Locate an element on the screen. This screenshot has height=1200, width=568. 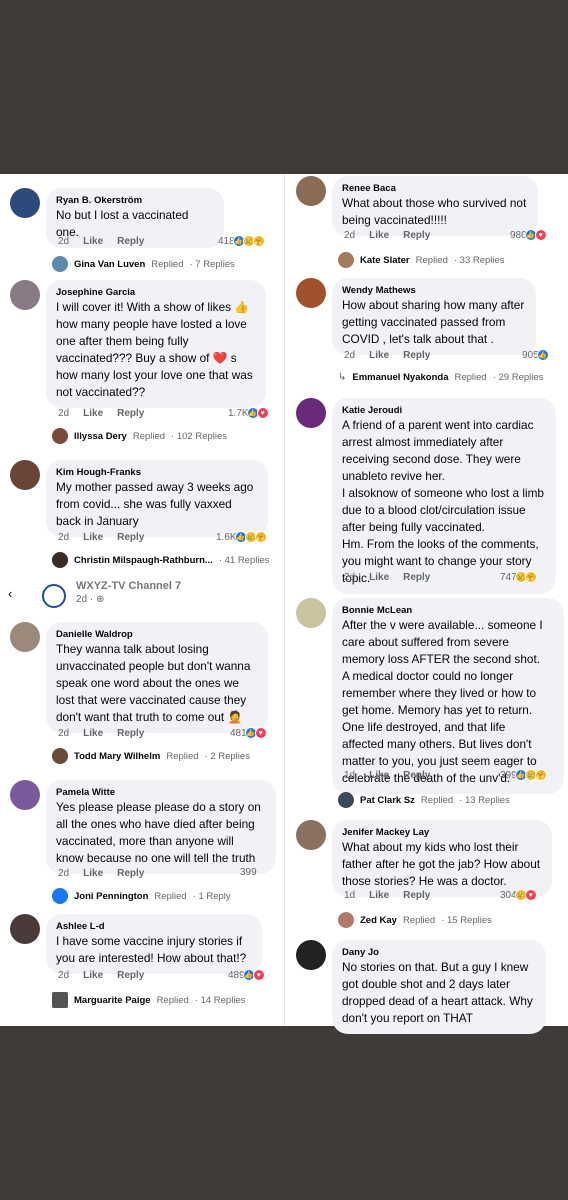
reaction-summary: 304 😢 ♥ is located at coordinates (518, 895).